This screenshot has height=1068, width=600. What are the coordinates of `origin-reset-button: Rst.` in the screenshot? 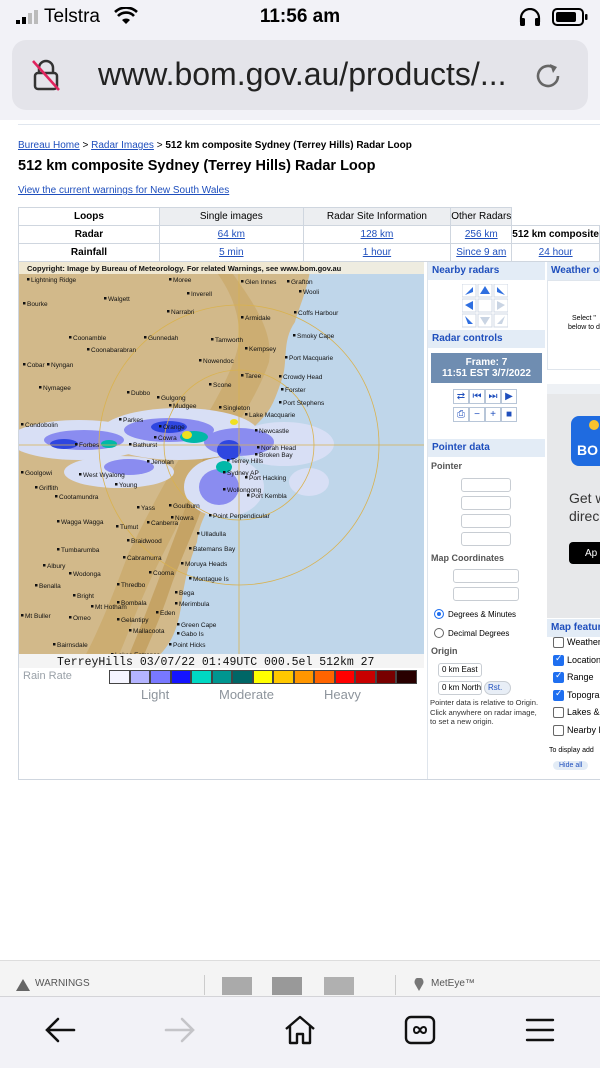 It's located at (497, 688).